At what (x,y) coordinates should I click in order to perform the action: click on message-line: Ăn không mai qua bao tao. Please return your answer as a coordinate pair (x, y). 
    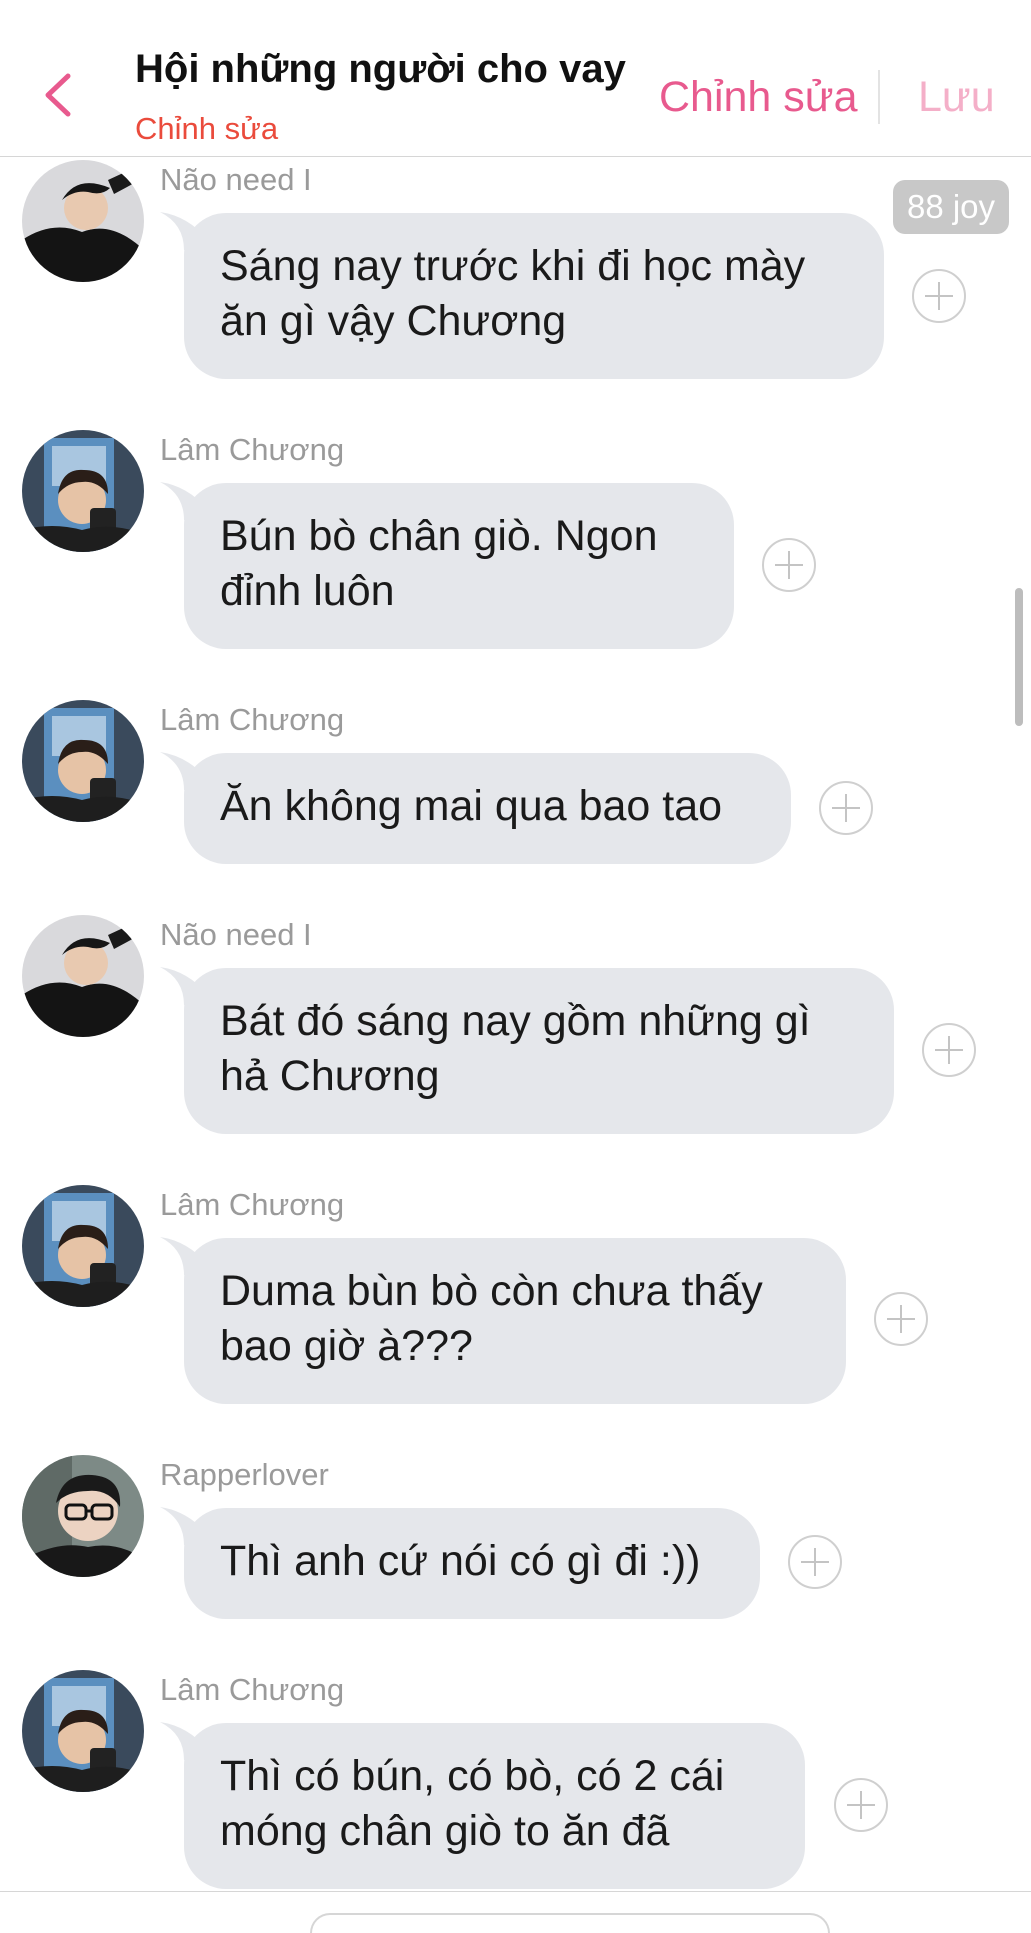
    Looking at the image, I should click on (471, 806).